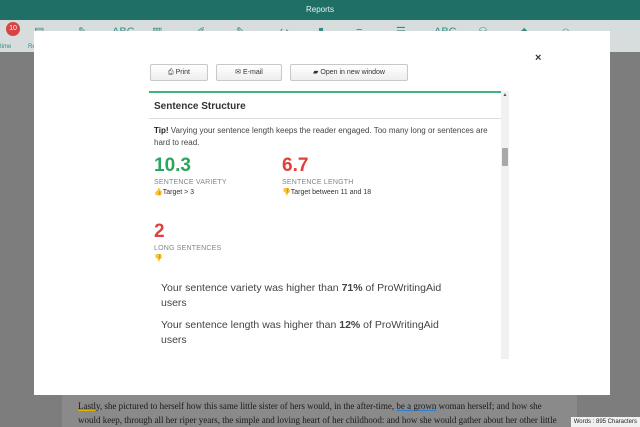 This screenshot has width=640, height=427. What do you see at coordinates (188, 248) in the screenshot?
I see `long-sentences-label: LONG SENTENCES` at bounding box center [188, 248].